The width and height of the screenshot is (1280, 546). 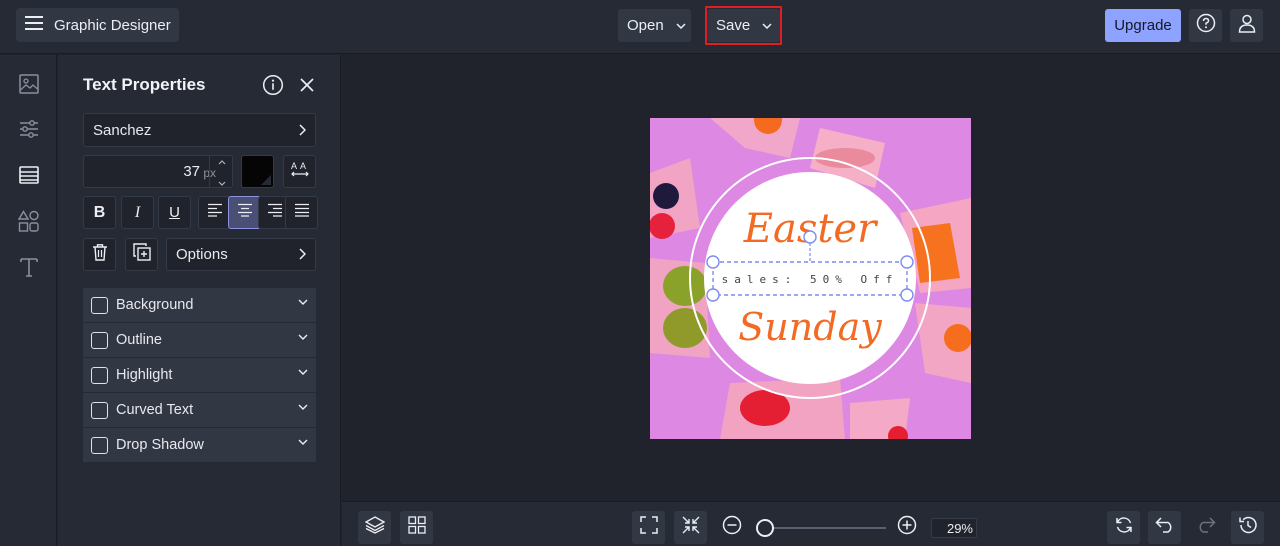 I want to click on letter-spacing-button: AA, so click(x=299, y=171).